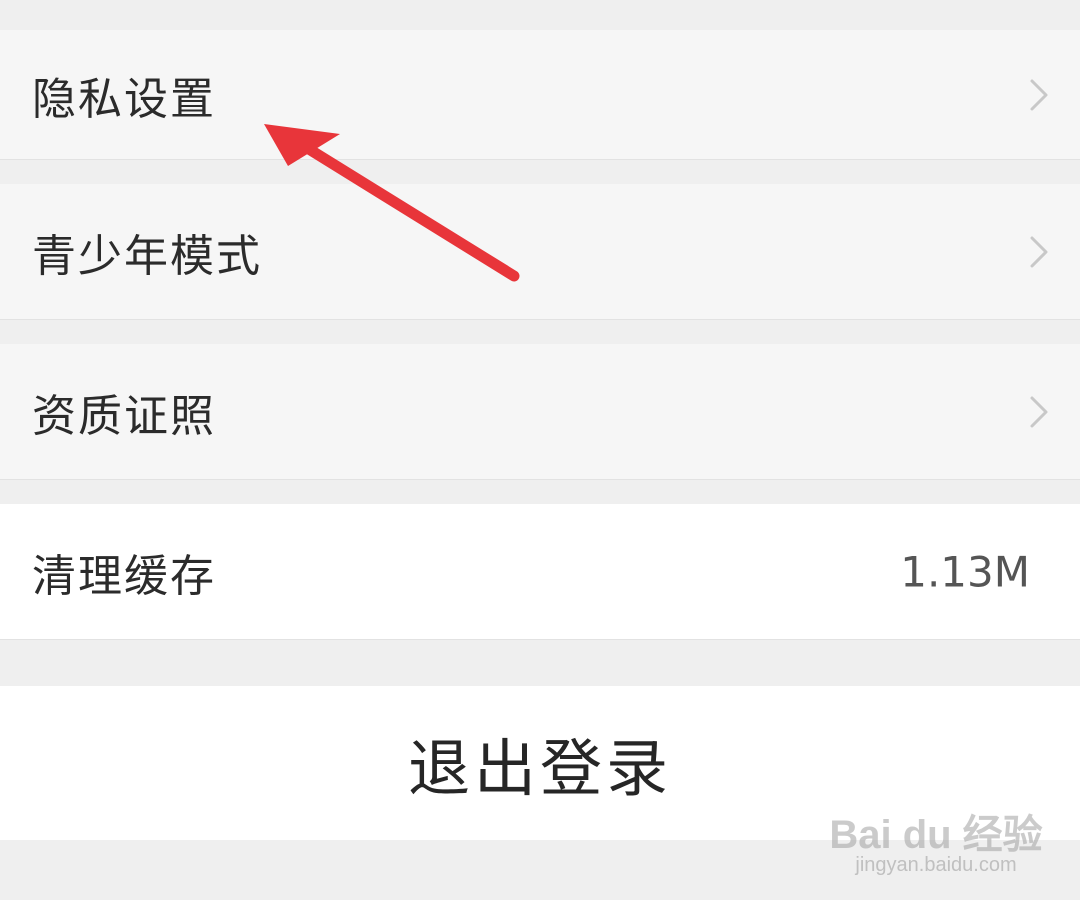  What do you see at coordinates (539, 768) in the screenshot?
I see `logout-label: 退出登录` at bounding box center [539, 768].